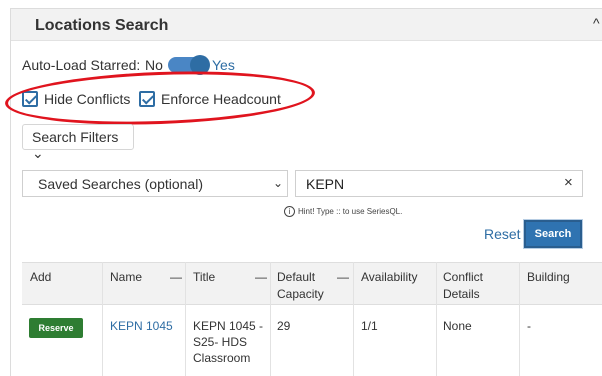 The height and width of the screenshot is (376, 602). I want to click on column-header-building: Building, so click(548, 277).